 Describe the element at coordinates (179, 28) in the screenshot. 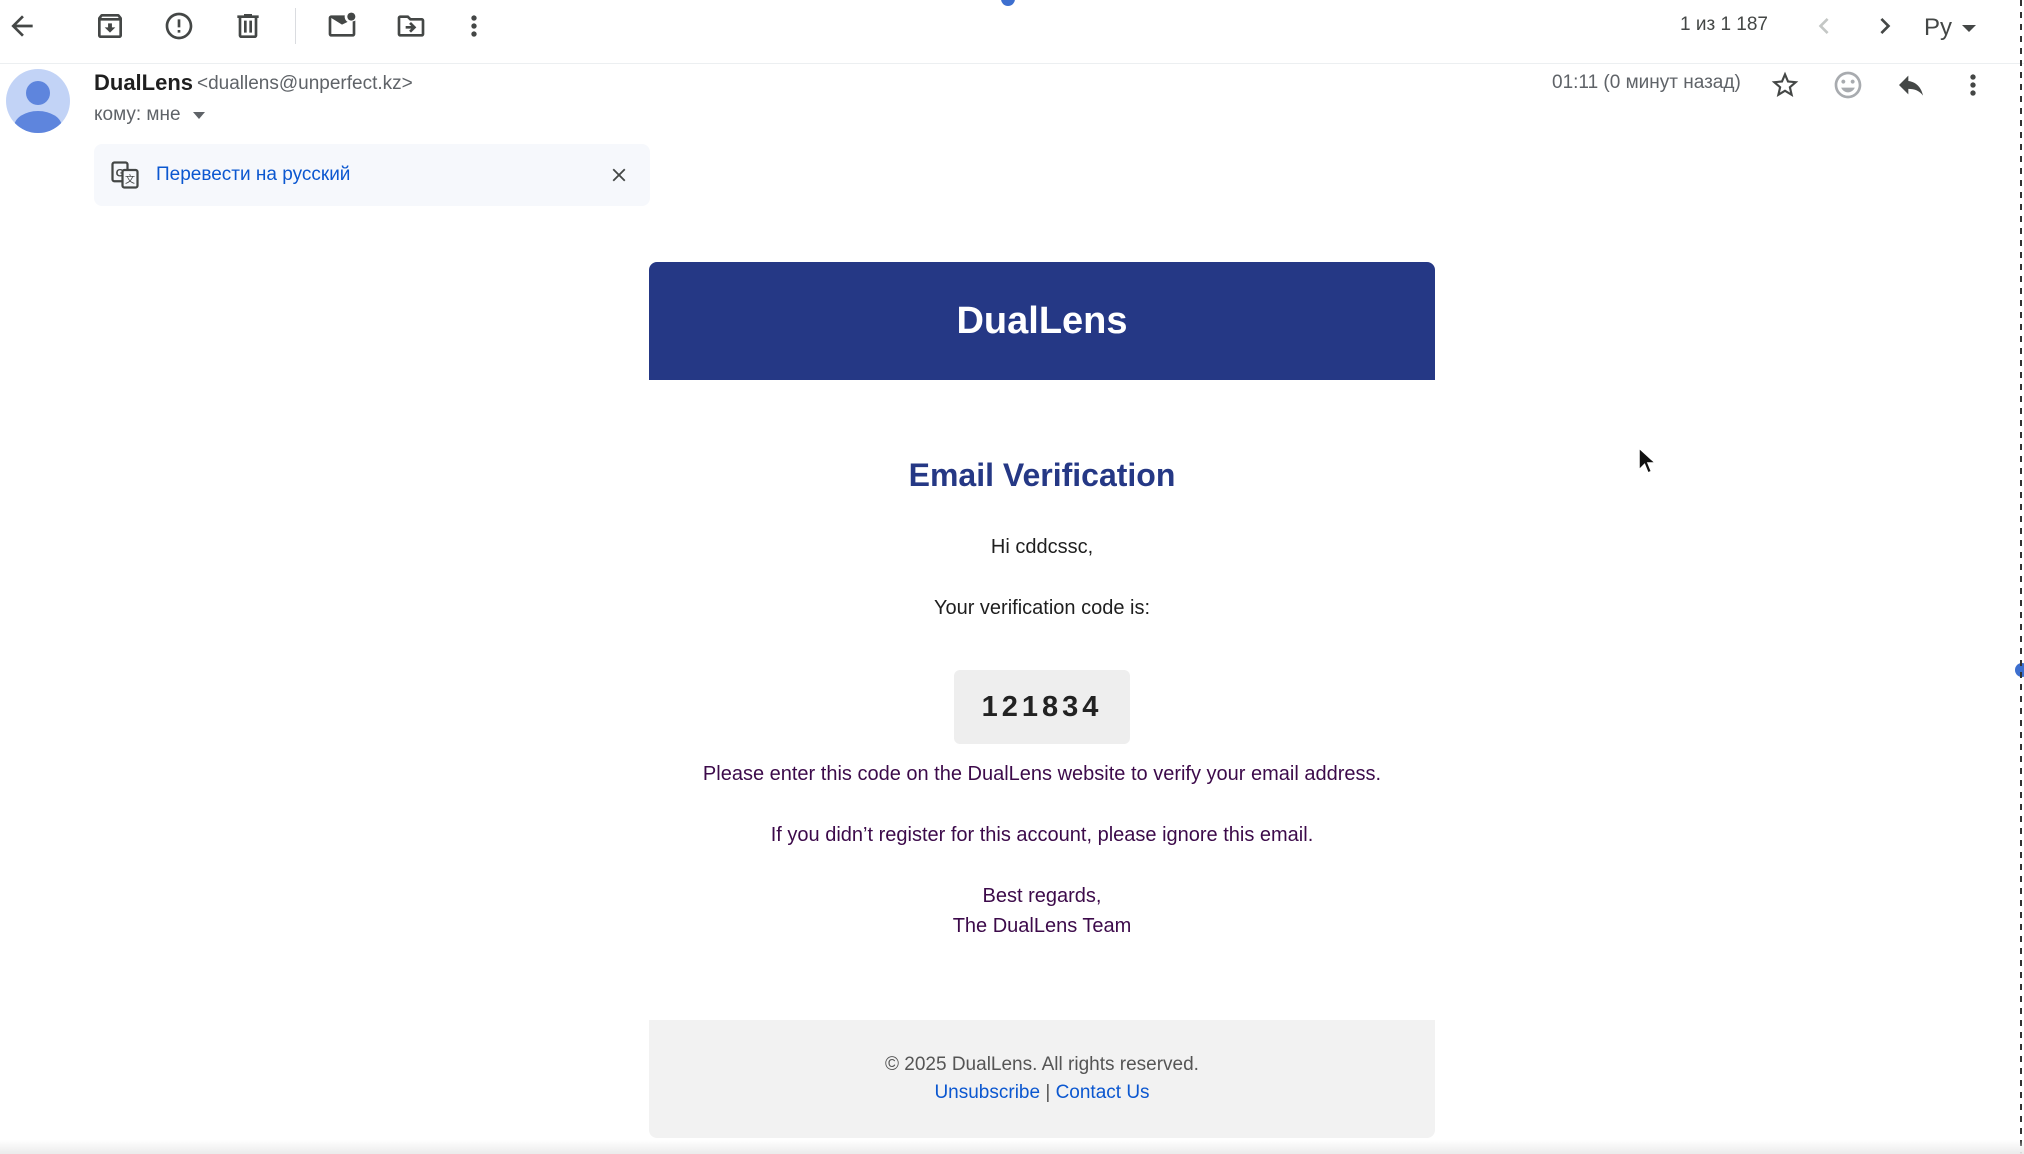

I see `report-spam-icon` at that location.